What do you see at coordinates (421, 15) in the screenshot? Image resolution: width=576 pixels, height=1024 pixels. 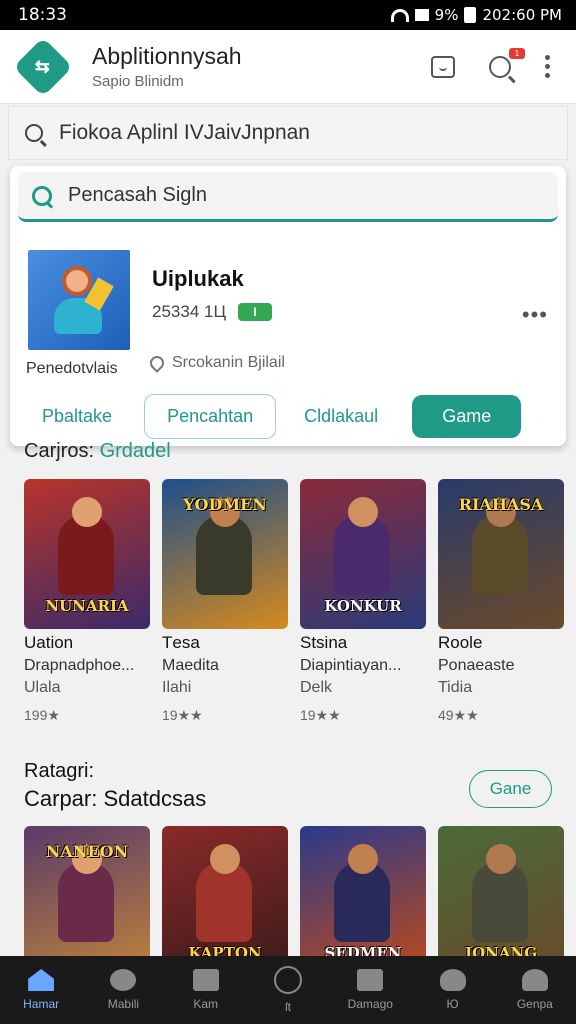 I see `signal-icon` at bounding box center [421, 15].